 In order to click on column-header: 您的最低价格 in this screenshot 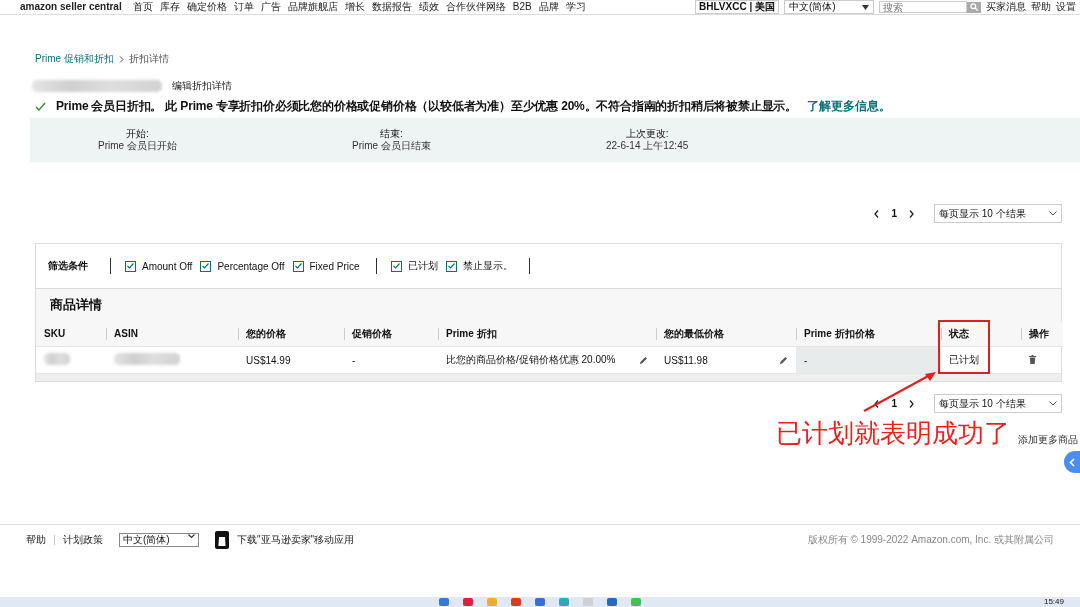, I will do `click(726, 334)`.